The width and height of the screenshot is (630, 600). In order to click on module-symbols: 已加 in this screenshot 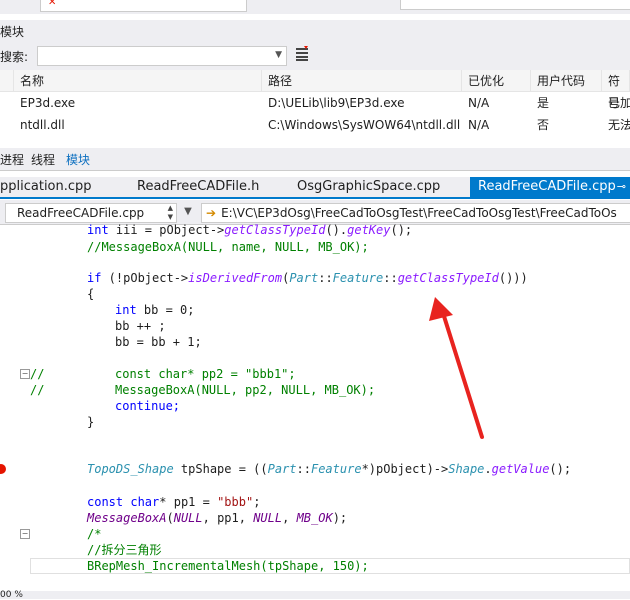, I will do `click(619, 103)`.